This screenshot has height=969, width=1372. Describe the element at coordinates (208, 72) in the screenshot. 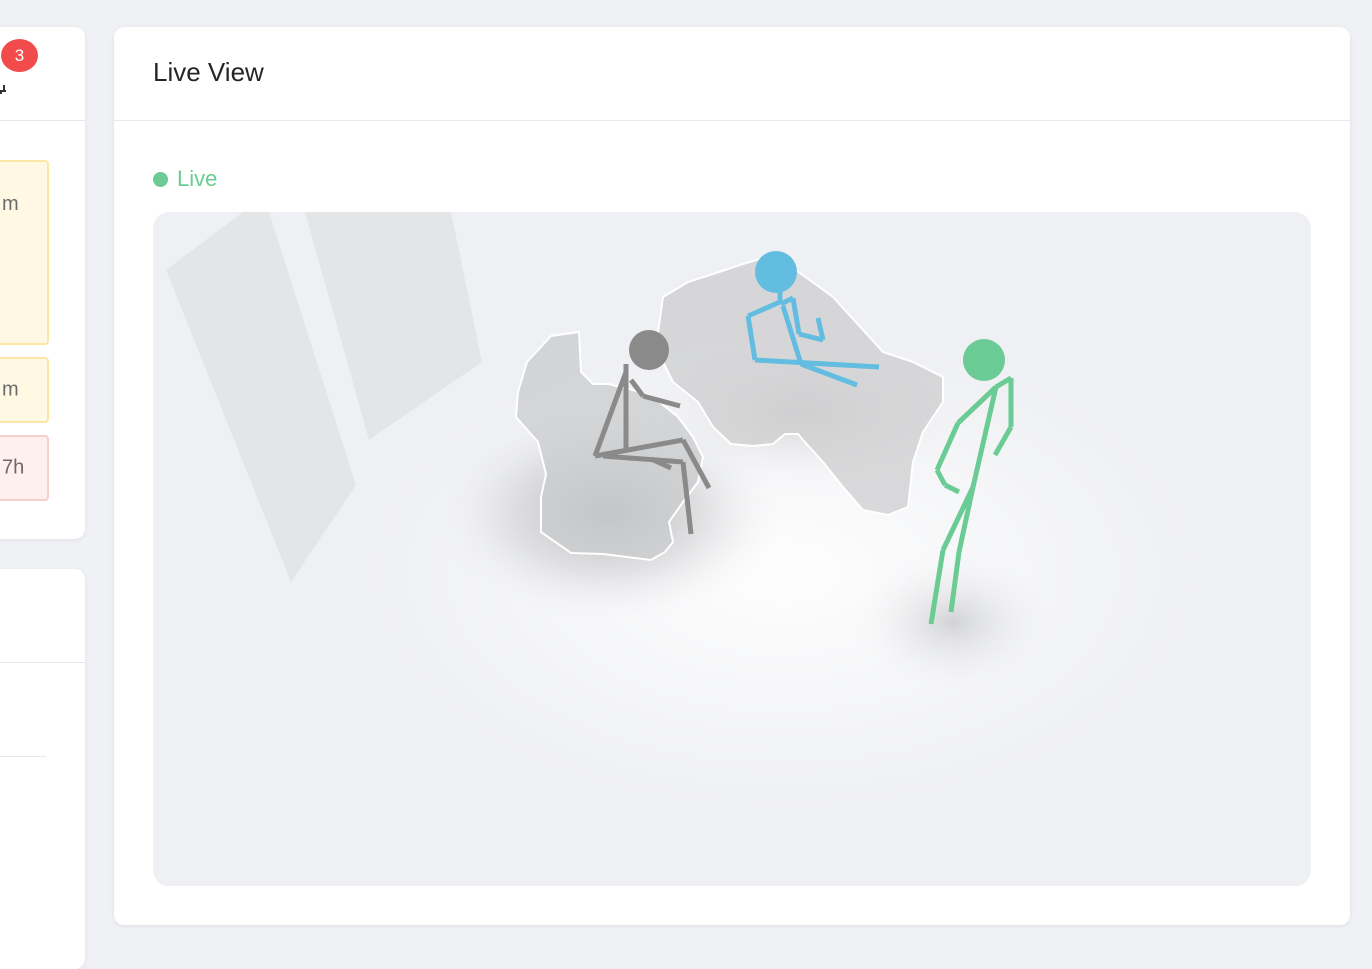

I see `page-title: Live View` at that location.